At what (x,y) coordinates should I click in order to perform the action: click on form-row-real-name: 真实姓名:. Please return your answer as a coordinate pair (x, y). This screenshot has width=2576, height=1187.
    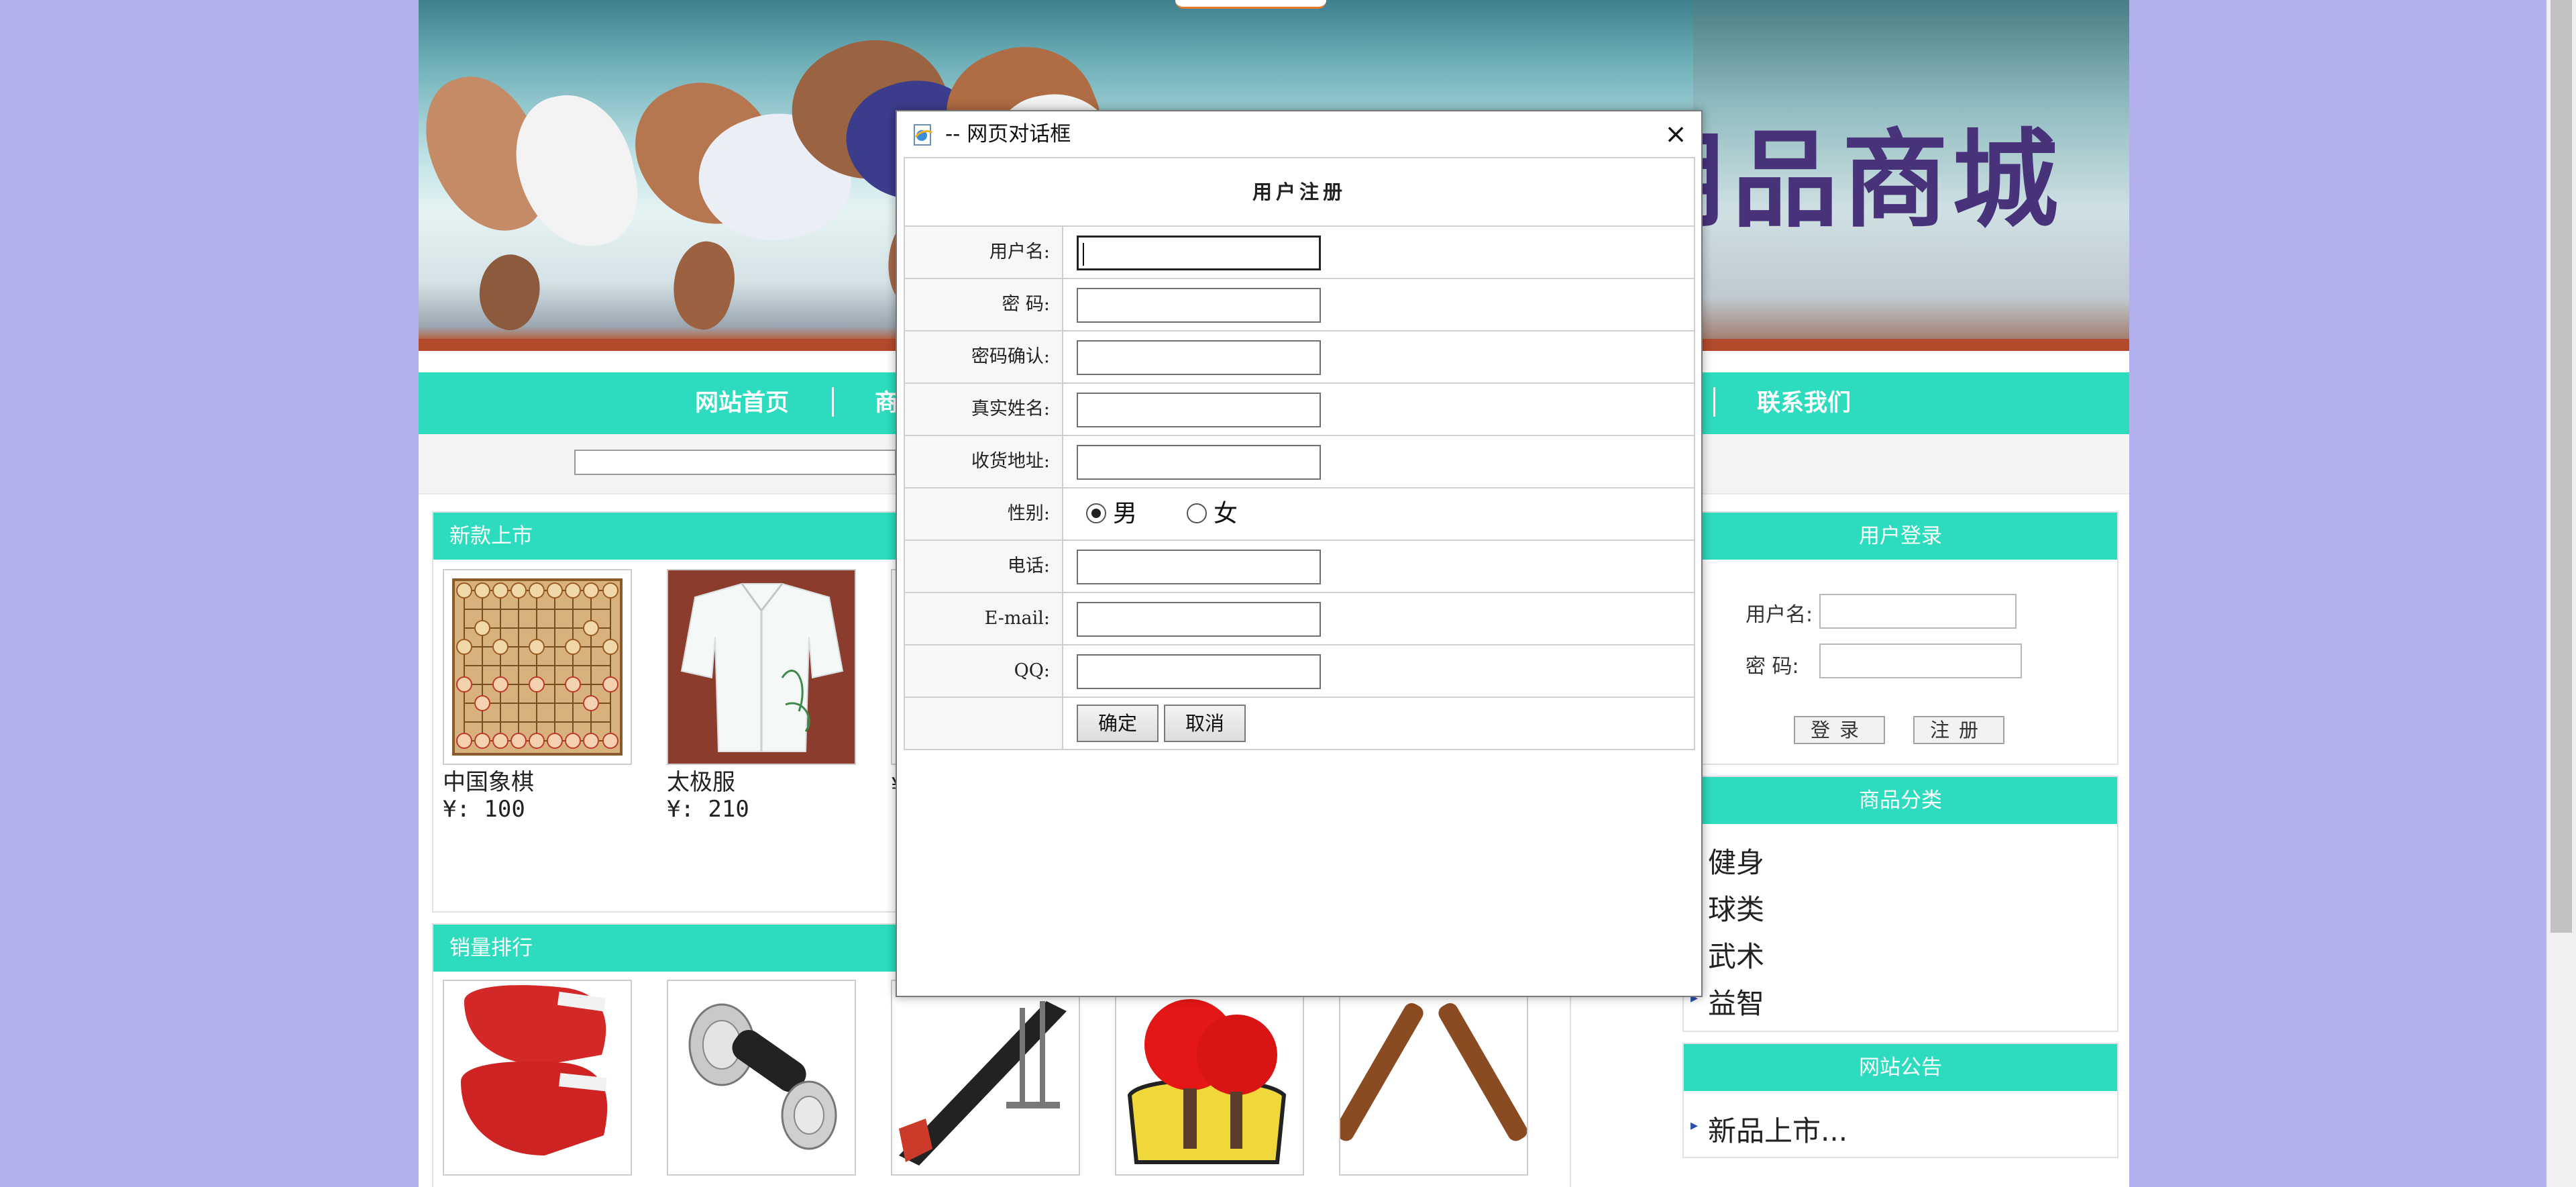
    Looking at the image, I should click on (1299, 410).